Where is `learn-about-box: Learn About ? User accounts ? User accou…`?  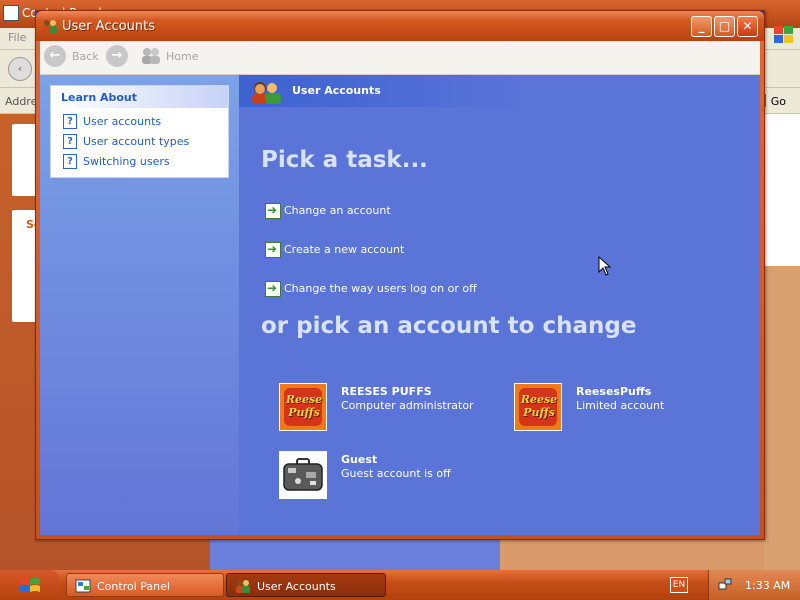
learn-about-box: Learn About ? User accounts ? User accou… is located at coordinates (139, 131).